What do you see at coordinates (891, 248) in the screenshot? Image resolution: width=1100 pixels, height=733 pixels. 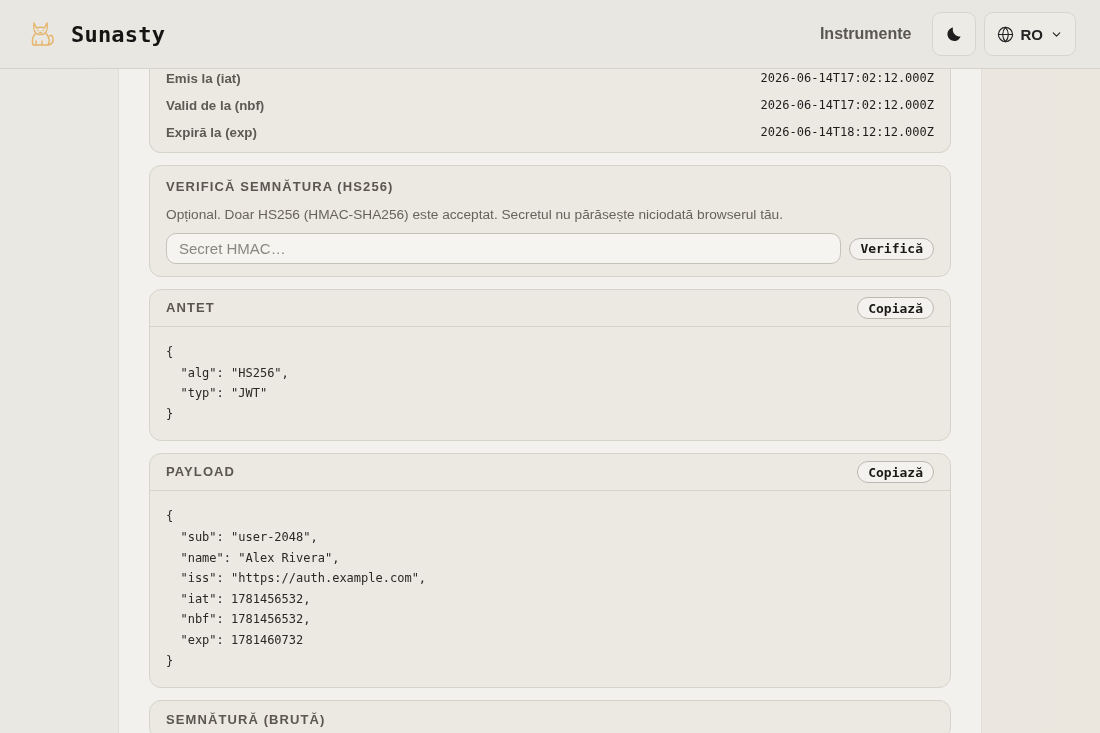 I see `verify-button: Verifică` at bounding box center [891, 248].